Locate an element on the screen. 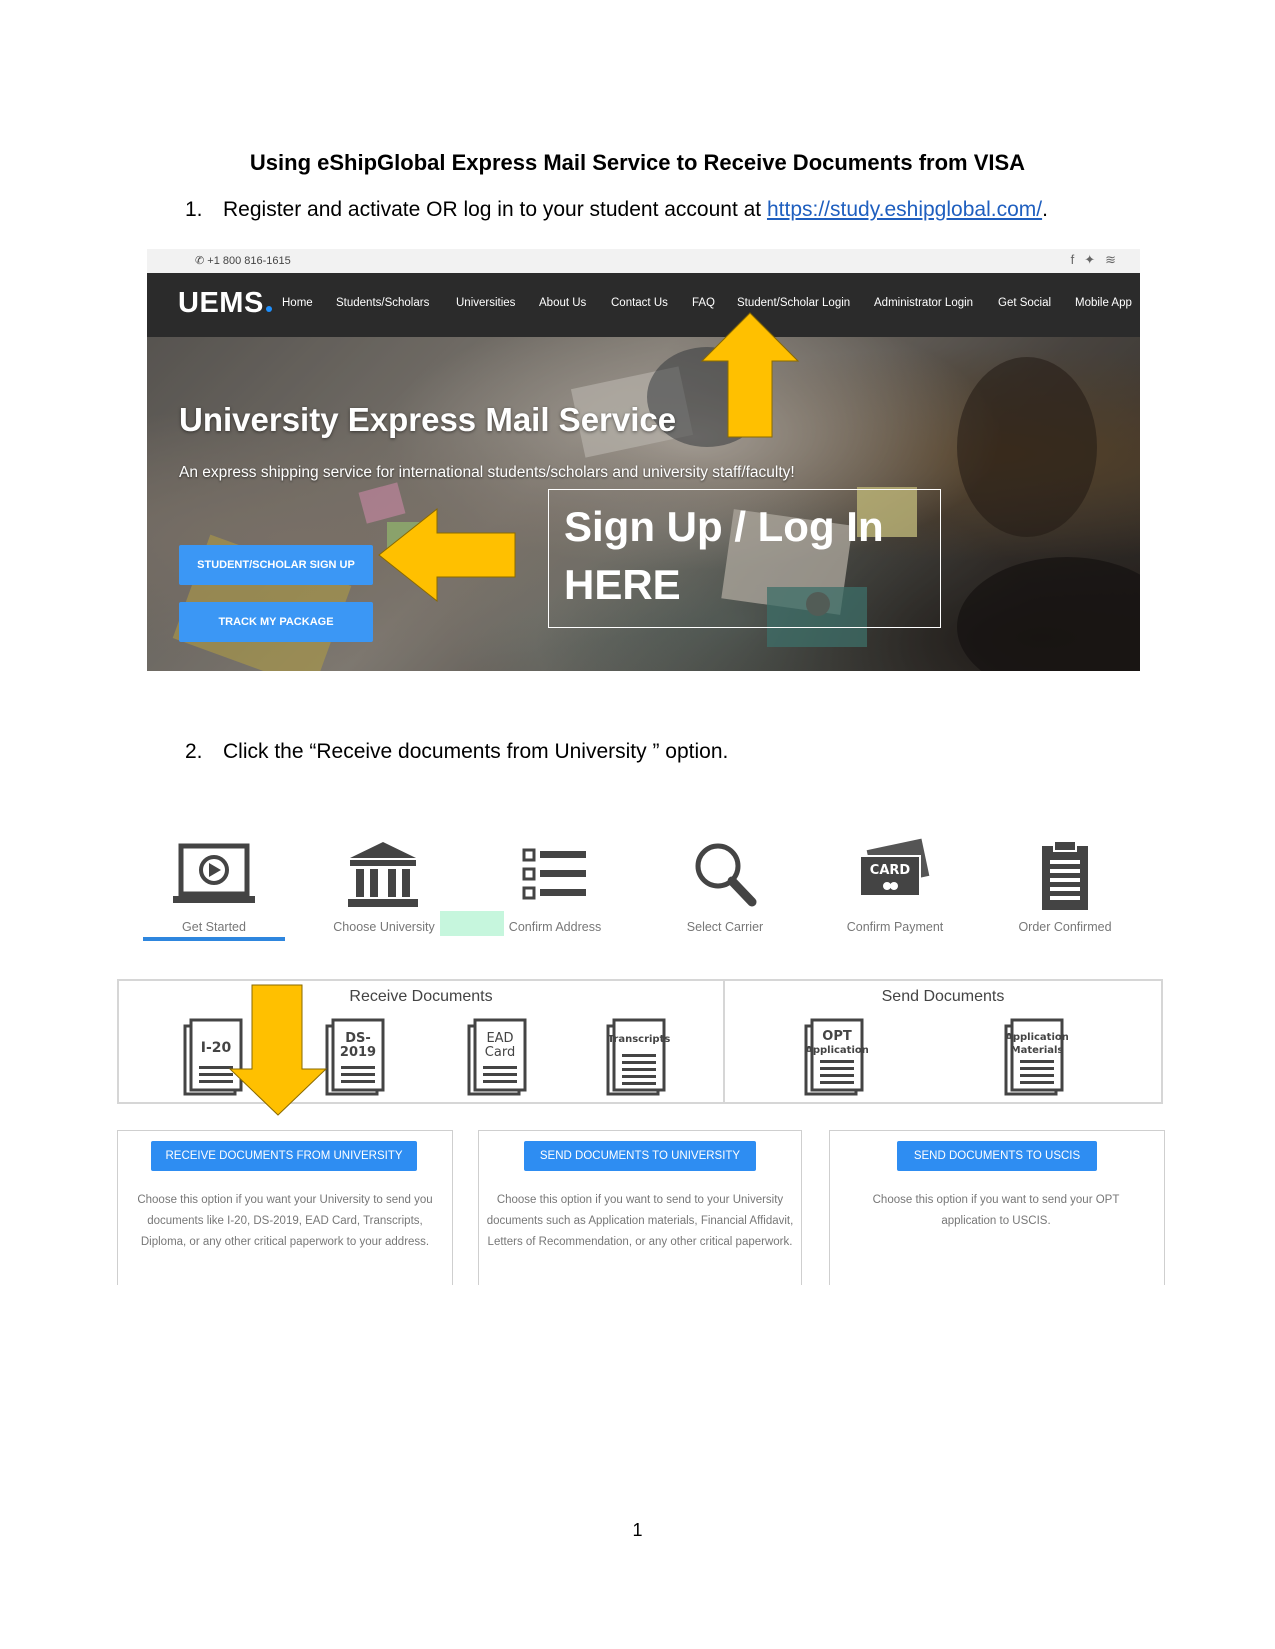 The width and height of the screenshot is (1275, 1649). app-materials-label-line-2: Materials is located at coordinates (1037, 1050).